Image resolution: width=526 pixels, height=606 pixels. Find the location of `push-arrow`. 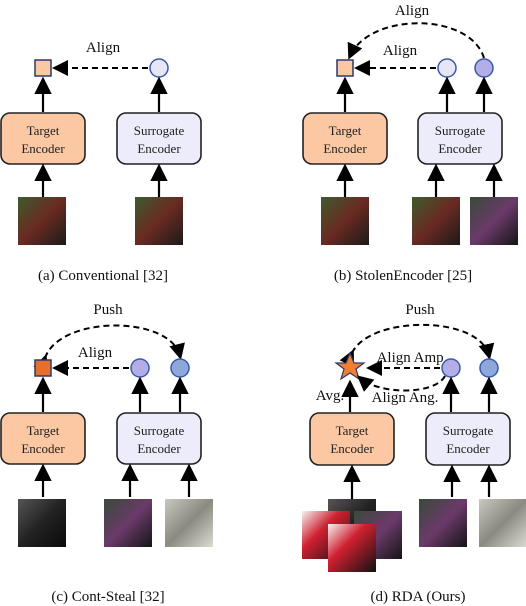

push-arrow is located at coordinates (109, 348).